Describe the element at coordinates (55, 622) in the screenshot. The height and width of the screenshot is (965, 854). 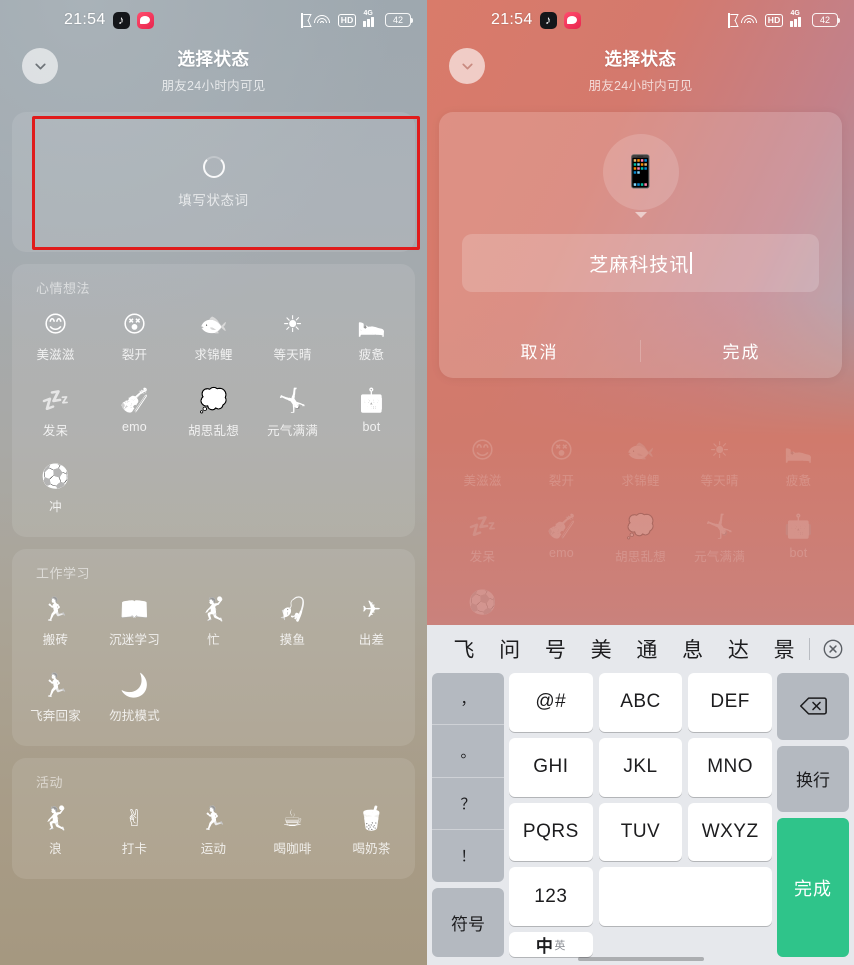
I see `status-item: 🏃 搬砖` at that location.